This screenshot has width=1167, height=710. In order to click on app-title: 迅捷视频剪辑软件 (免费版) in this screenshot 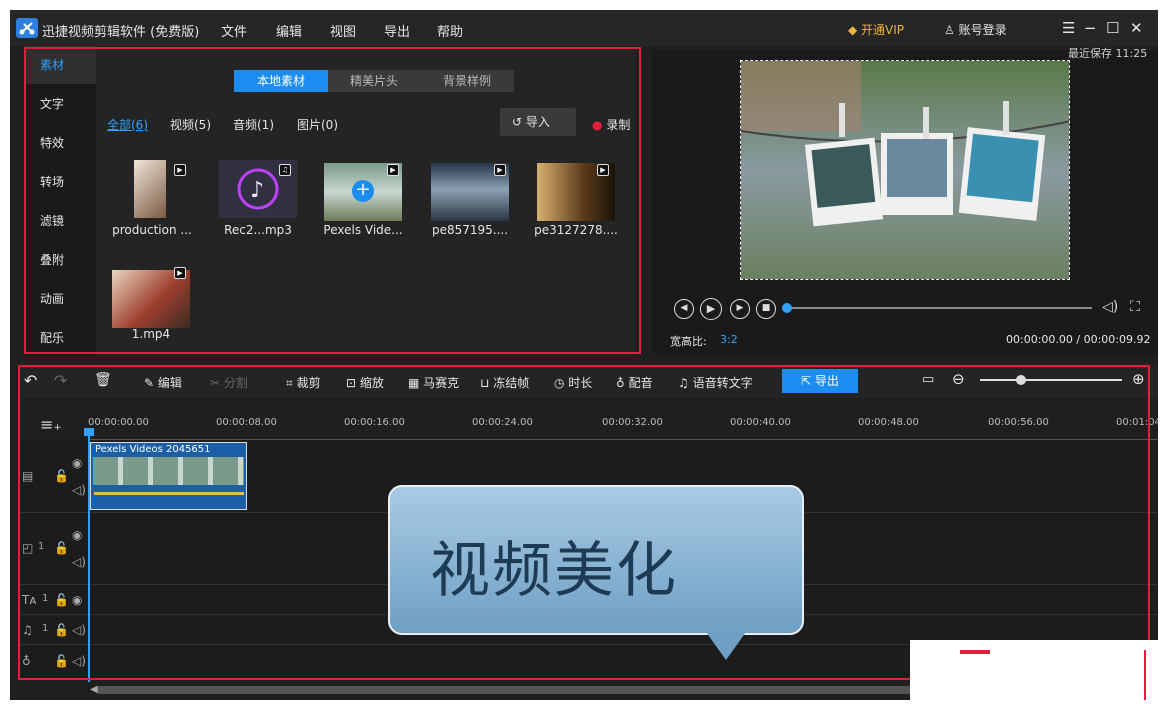, I will do `click(121, 32)`.